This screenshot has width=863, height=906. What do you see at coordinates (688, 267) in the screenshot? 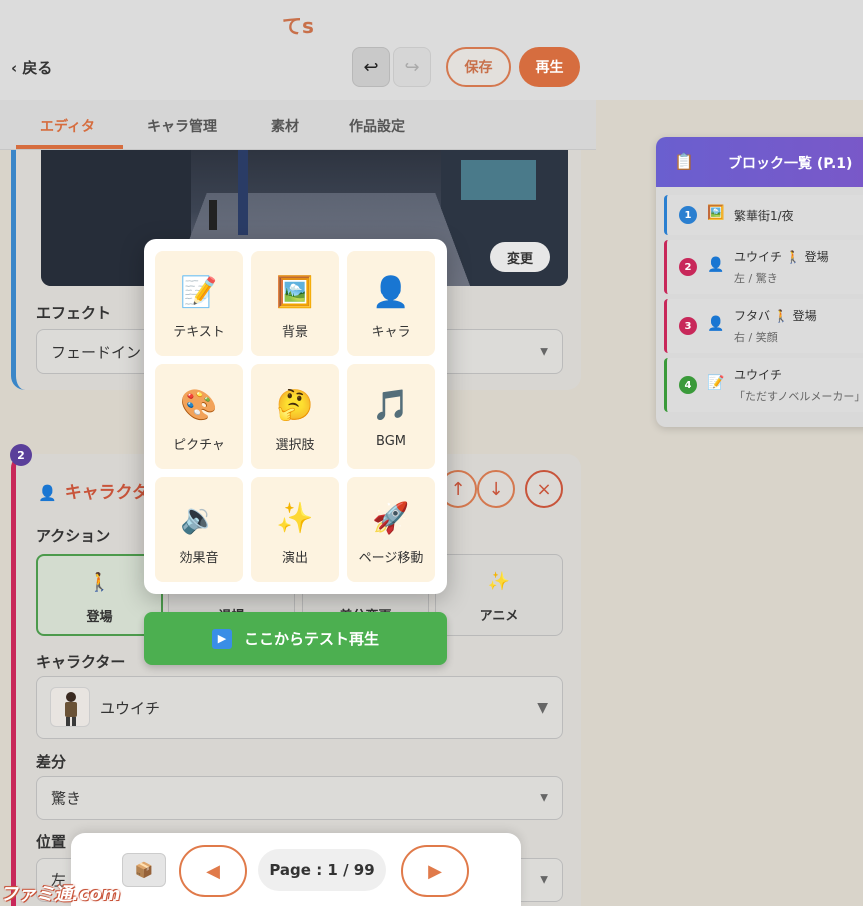
I see `block-list-item-number: 2` at bounding box center [688, 267].